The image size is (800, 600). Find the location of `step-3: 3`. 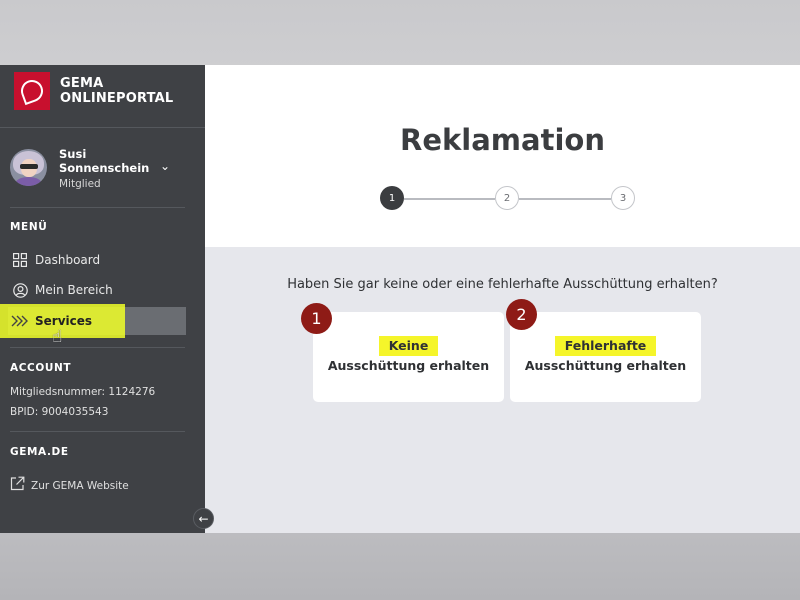

step-3: 3 is located at coordinates (623, 198).